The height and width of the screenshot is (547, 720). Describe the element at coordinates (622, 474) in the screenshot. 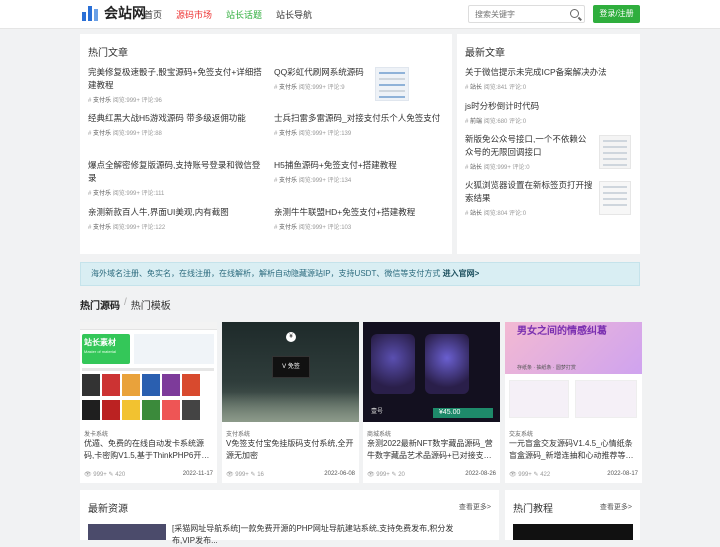

I see `card-date: 2022-08-17` at that location.